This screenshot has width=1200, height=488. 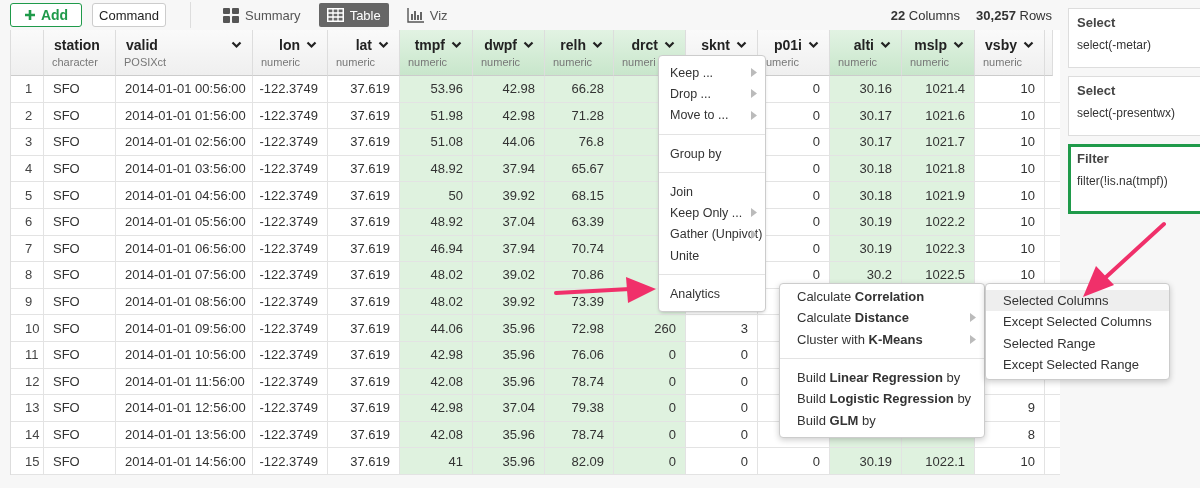 I want to click on table-cell: 42.08, so click(x=436, y=382).